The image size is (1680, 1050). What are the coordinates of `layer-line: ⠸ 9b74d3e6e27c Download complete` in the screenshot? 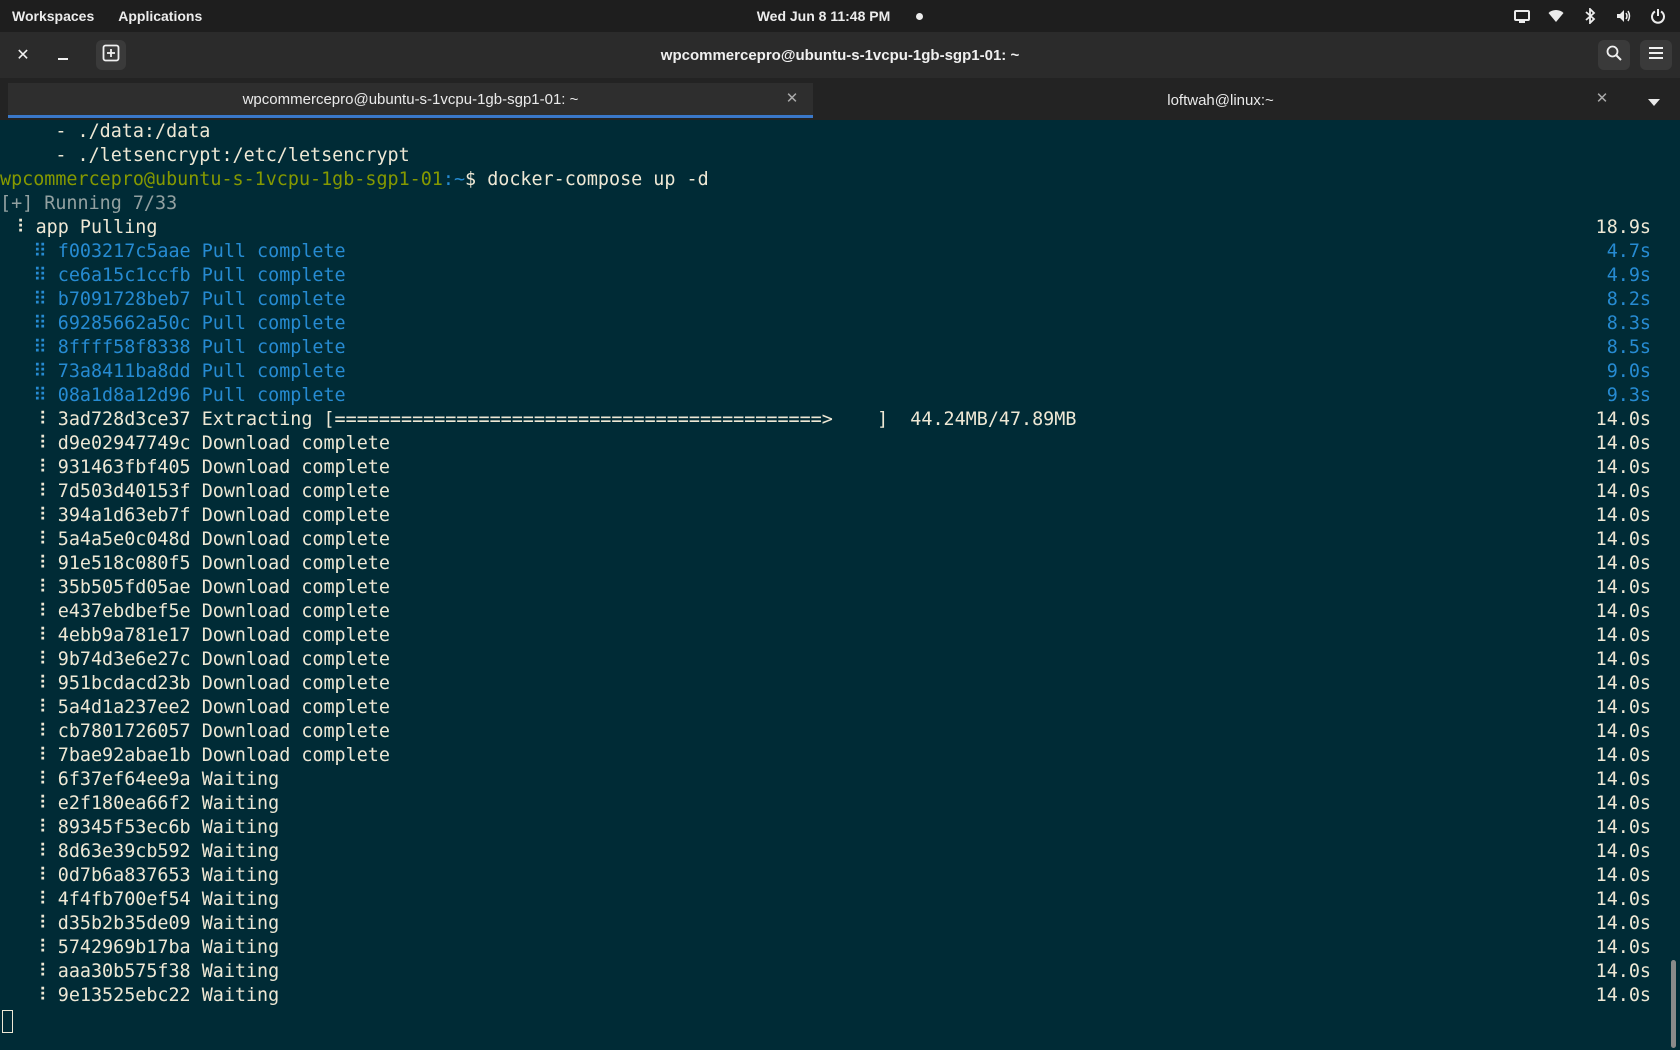 It's located at (195, 659).